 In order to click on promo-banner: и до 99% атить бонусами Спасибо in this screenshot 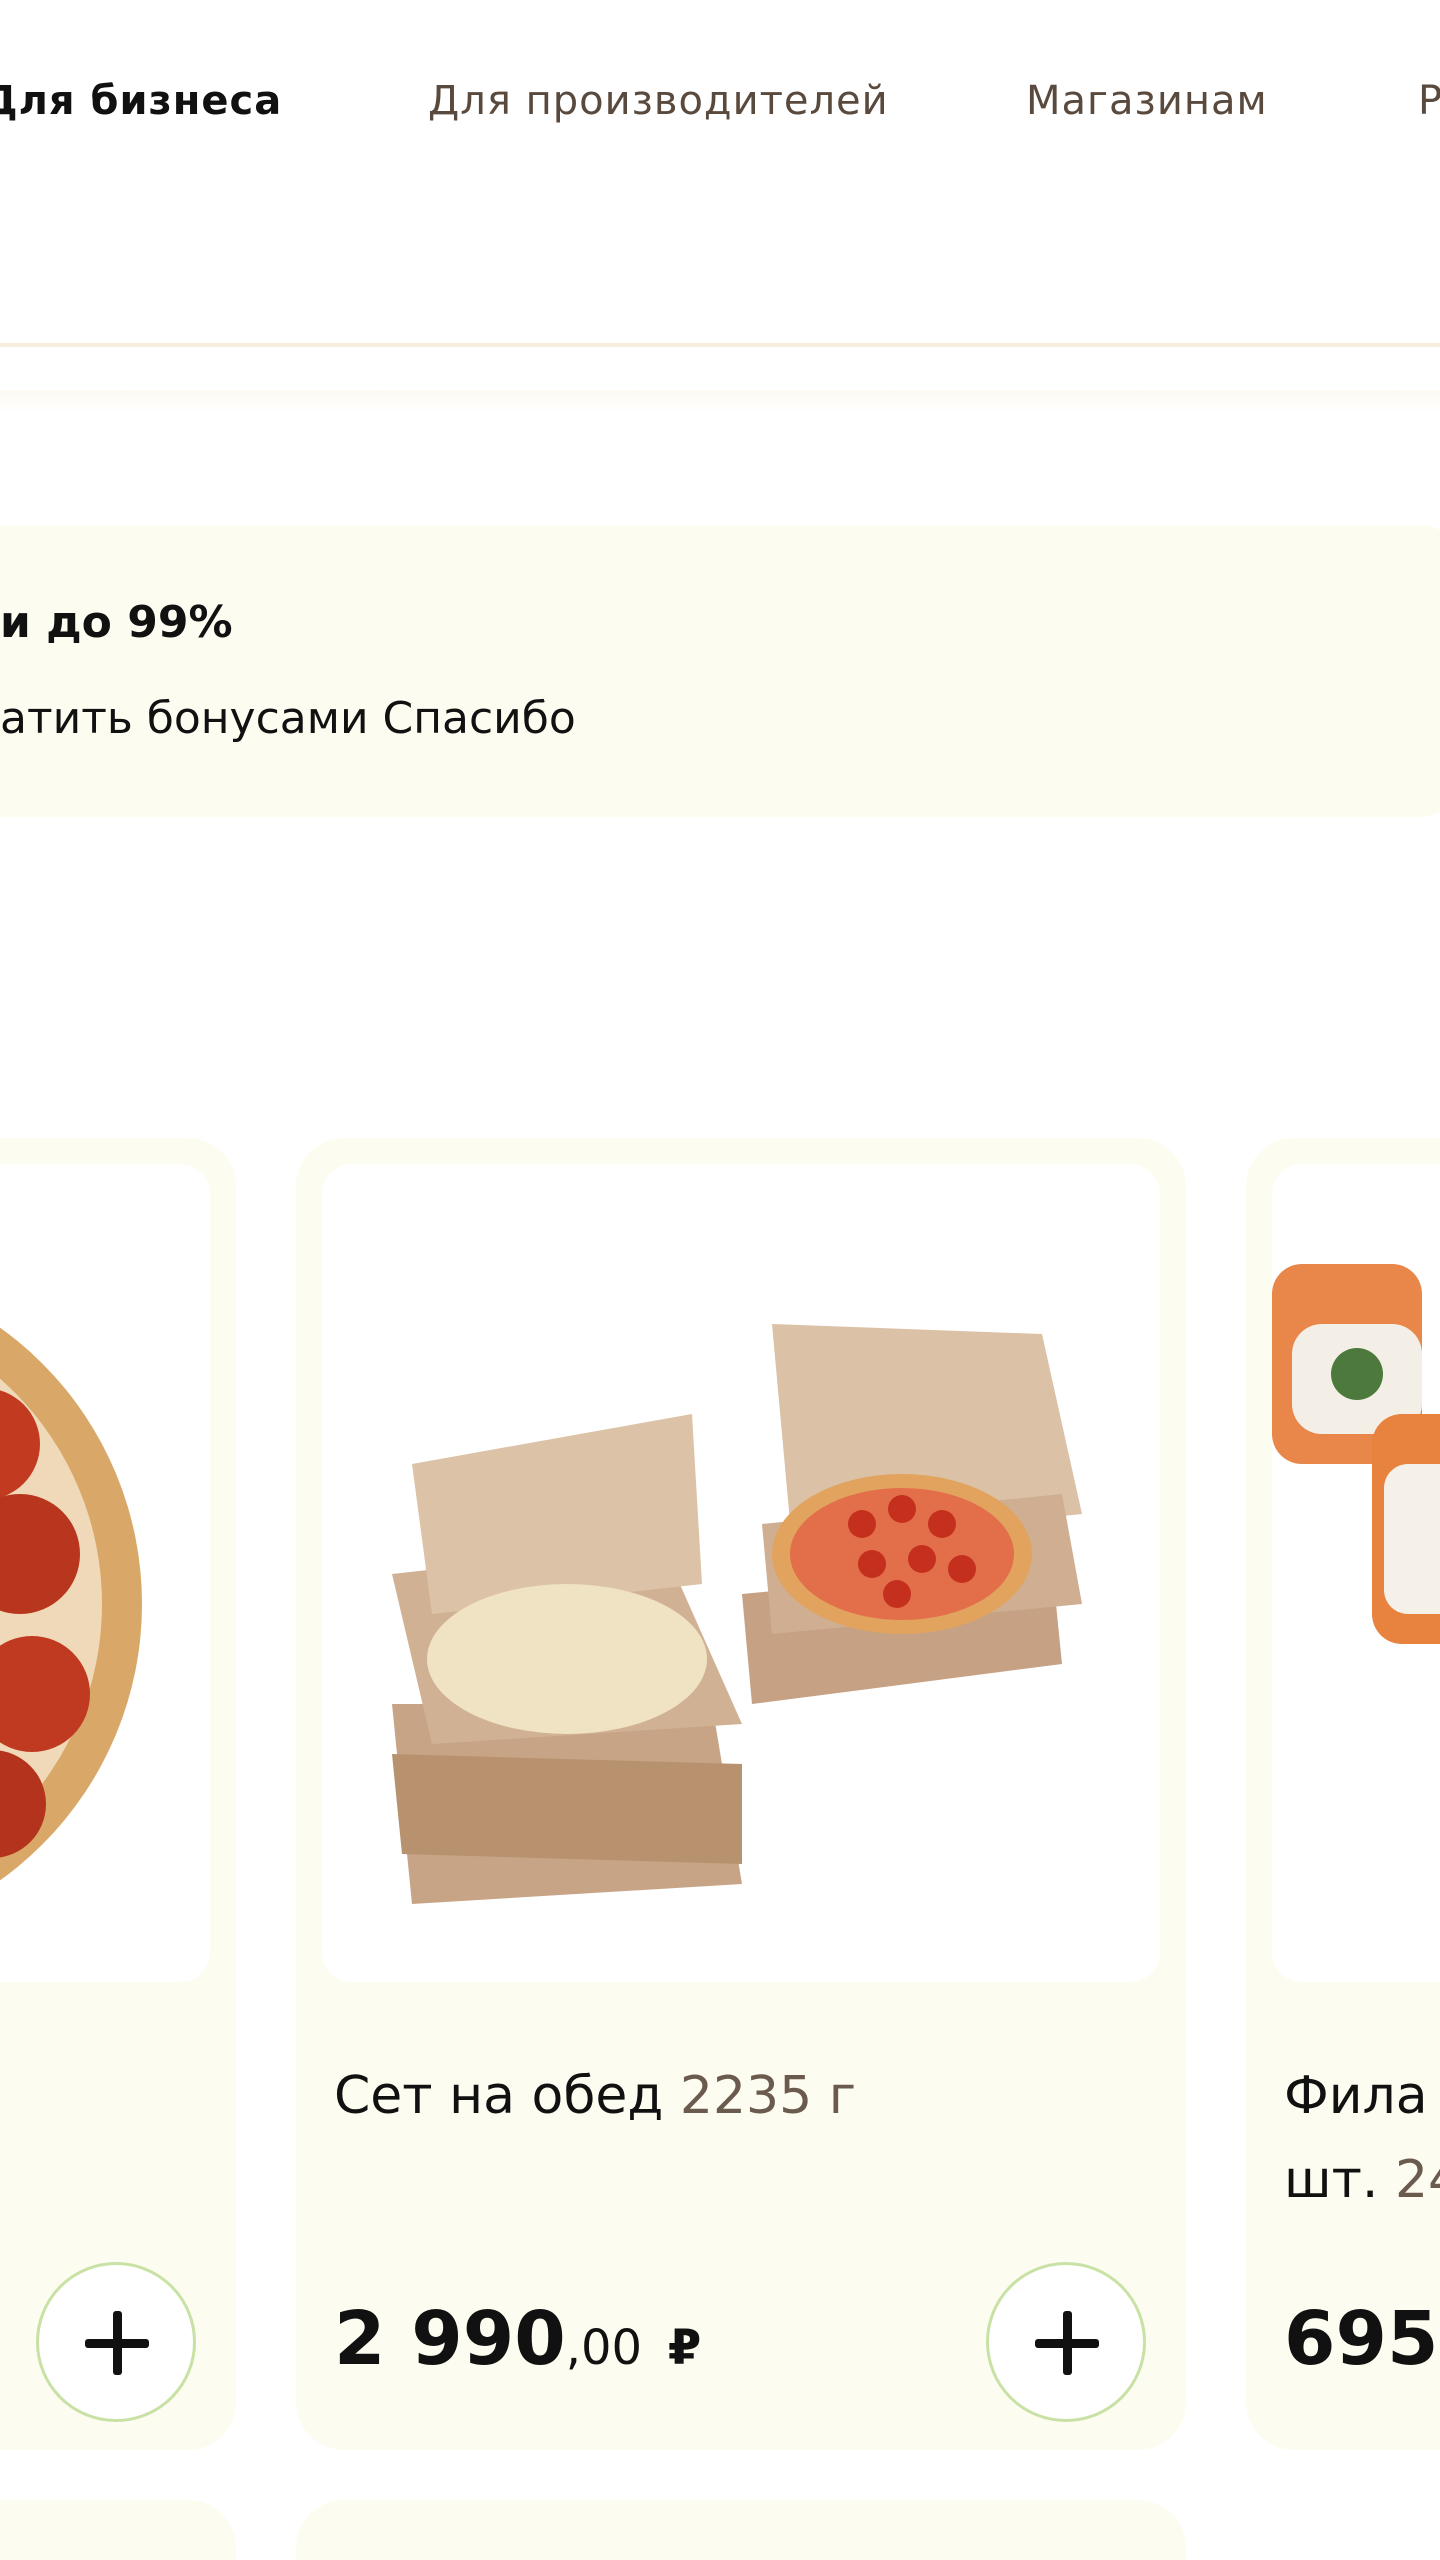, I will do `click(720, 671)`.